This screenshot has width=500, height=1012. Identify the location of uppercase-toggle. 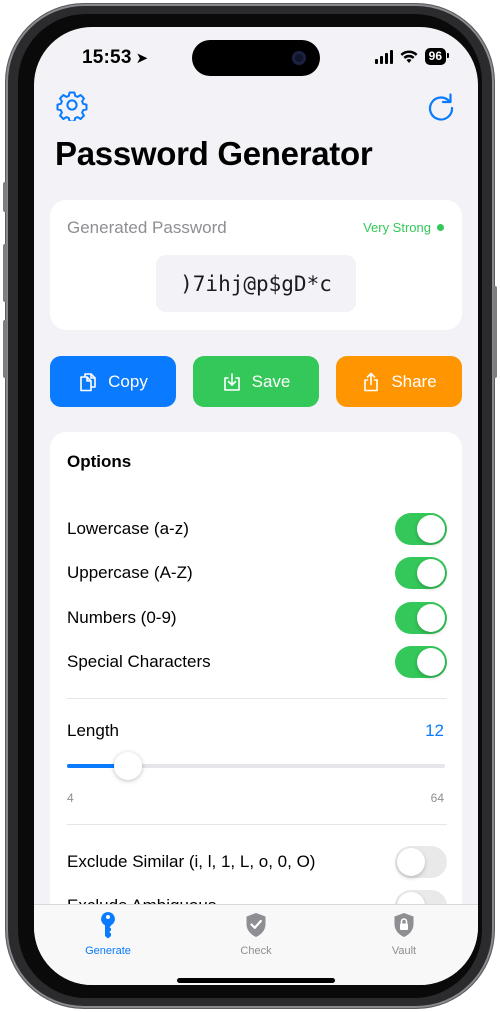
(421, 573).